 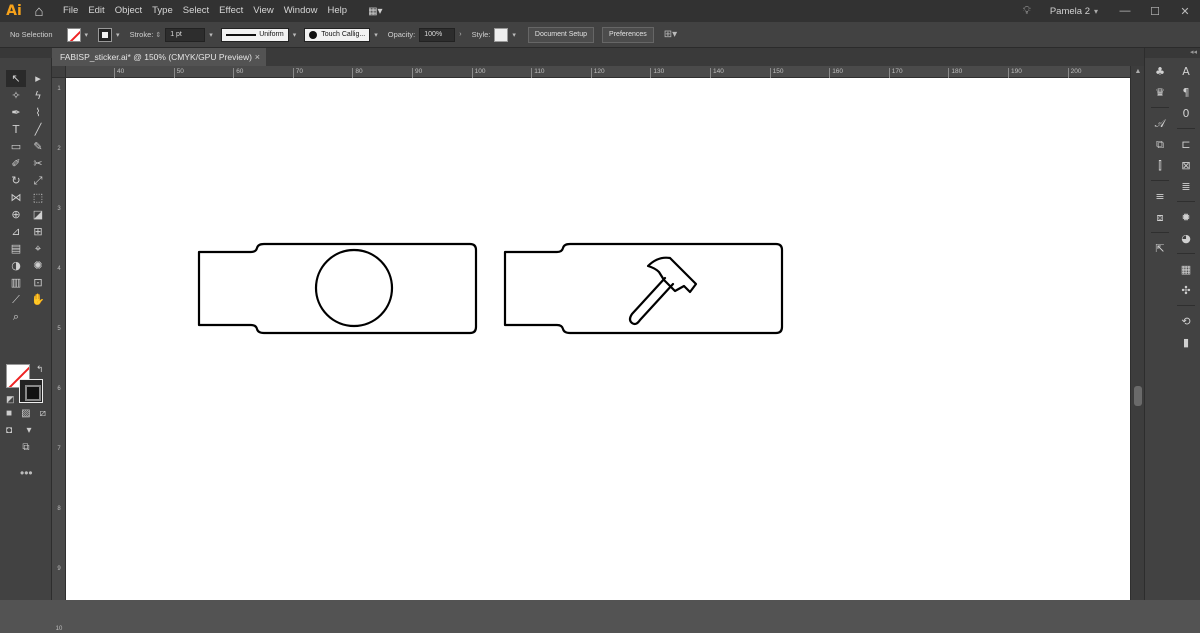 What do you see at coordinates (38, 129) in the screenshot?
I see `line-tool-icon: ╱` at bounding box center [38, 129].